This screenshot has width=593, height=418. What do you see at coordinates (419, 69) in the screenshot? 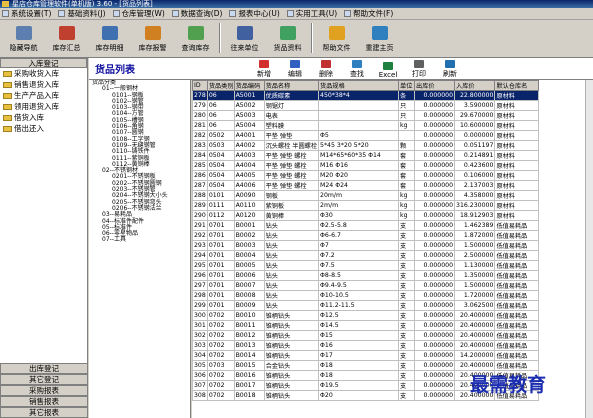
I see `action-button: 打印` at bounding box center [419, 69].